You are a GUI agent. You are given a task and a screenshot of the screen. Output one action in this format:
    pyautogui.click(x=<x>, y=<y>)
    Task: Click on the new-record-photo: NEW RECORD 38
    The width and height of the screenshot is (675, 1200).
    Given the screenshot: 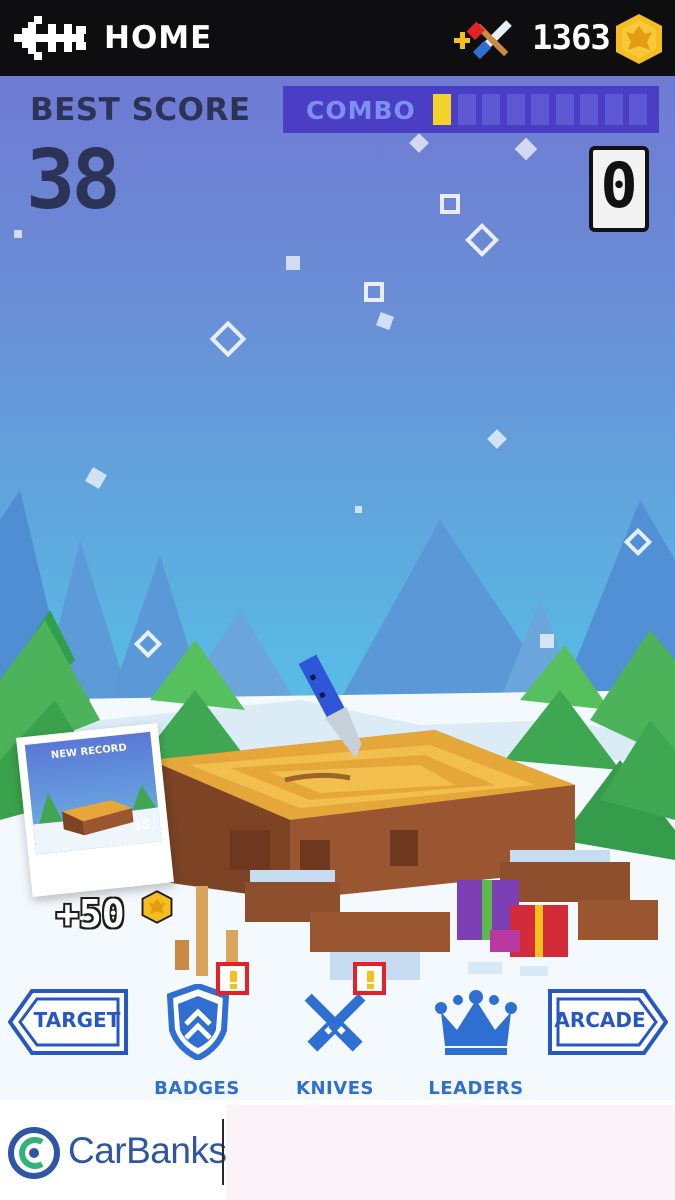 What is the action you would take?
    pyautogui.click(x=95, y=810)
    